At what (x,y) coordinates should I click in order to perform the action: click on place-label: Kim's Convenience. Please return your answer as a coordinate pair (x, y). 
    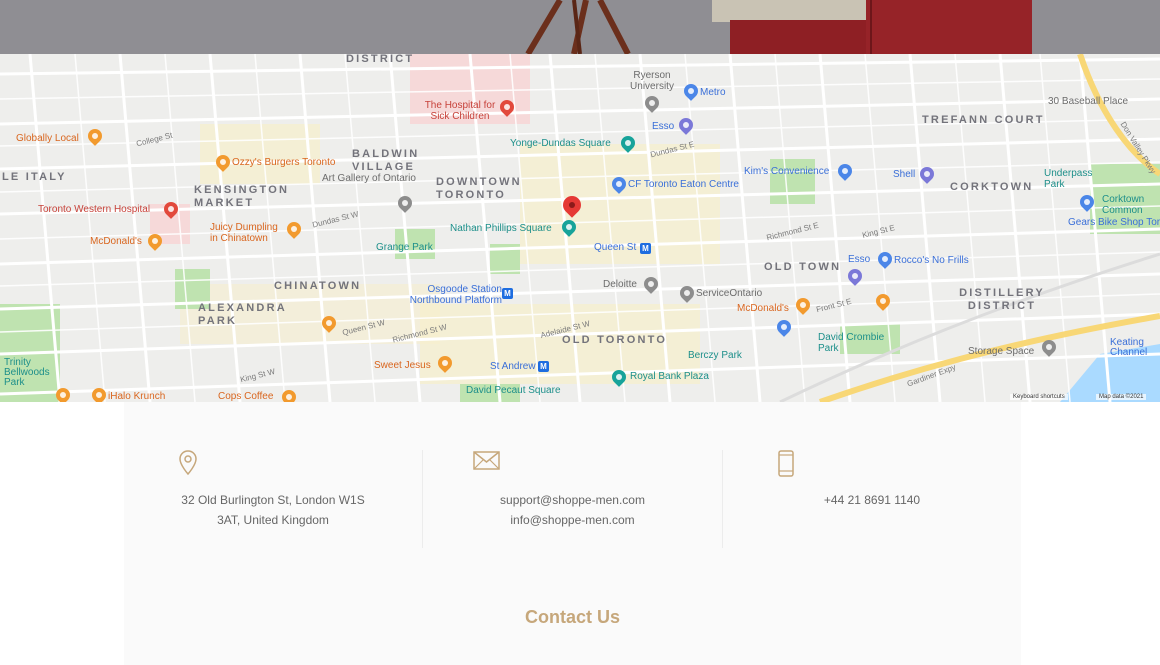
    Looking at the image, I should click on (786, 172).